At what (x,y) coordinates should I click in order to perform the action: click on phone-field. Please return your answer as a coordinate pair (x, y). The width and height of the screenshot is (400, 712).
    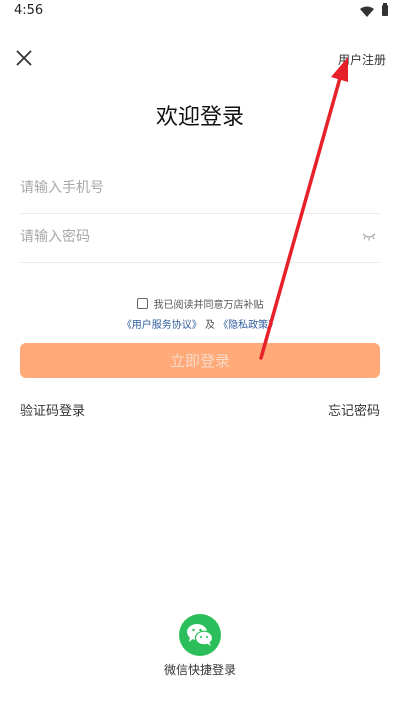
    Looking at the image, I should click on (200, 189).